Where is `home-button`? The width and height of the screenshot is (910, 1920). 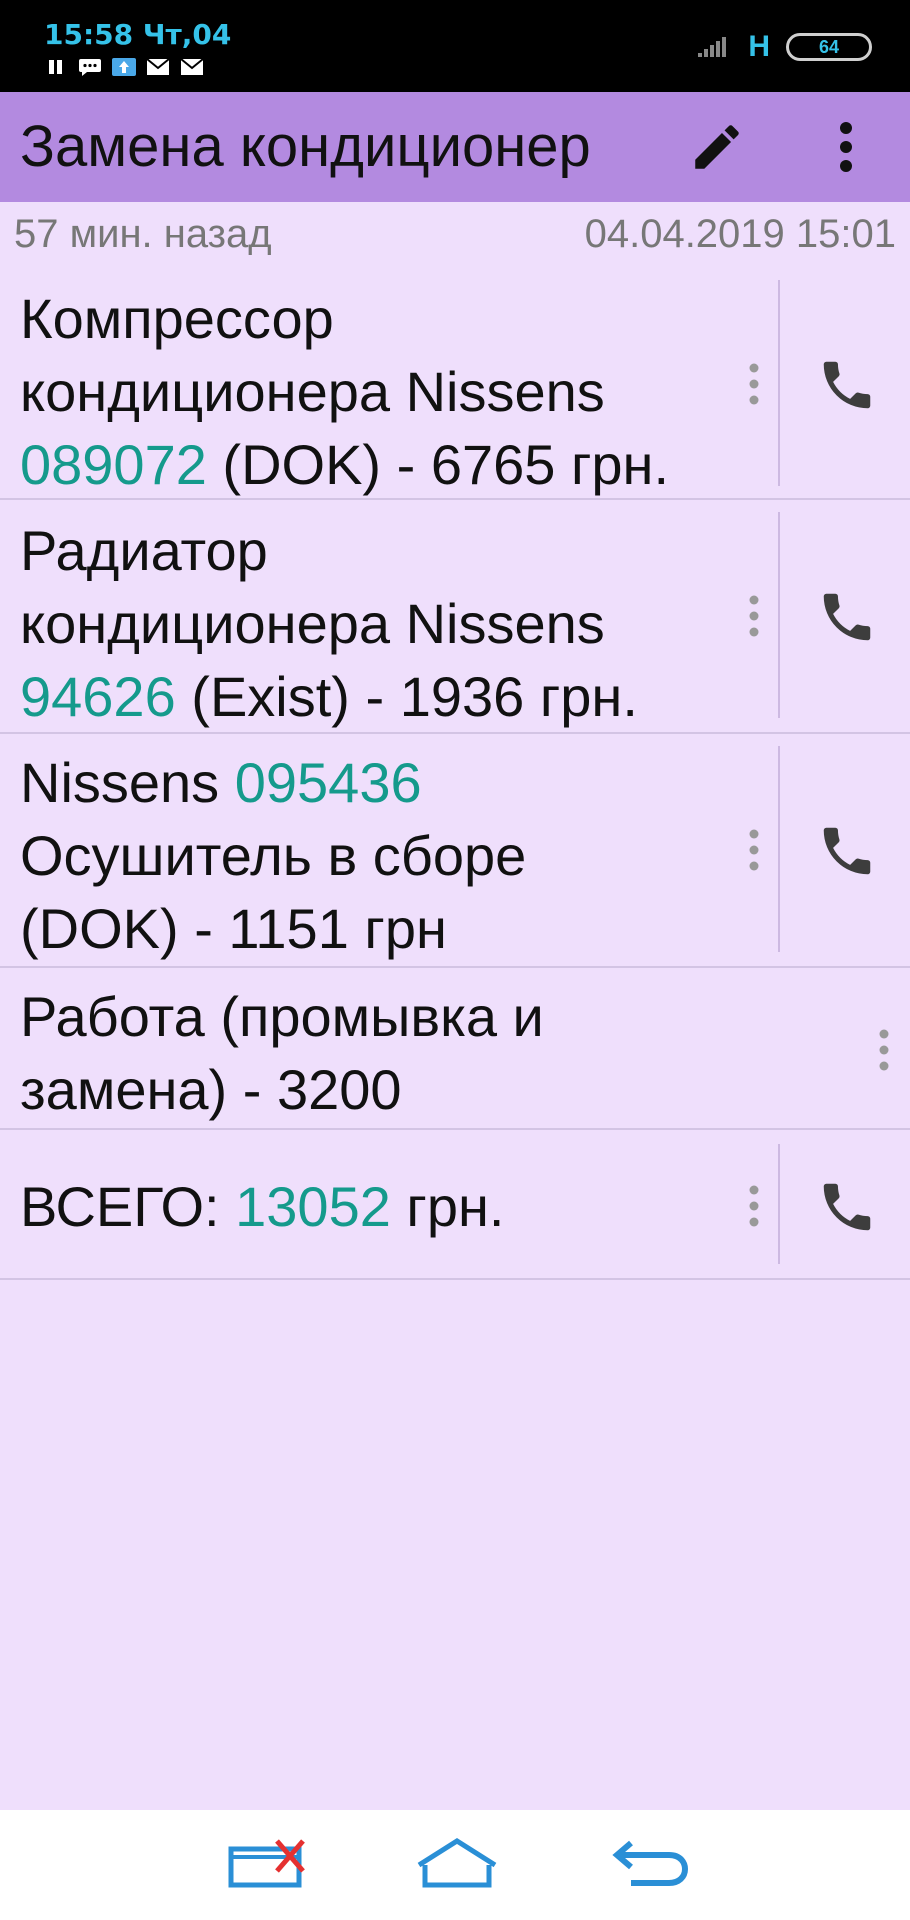 home-button is located at coordinates (457, 1863).